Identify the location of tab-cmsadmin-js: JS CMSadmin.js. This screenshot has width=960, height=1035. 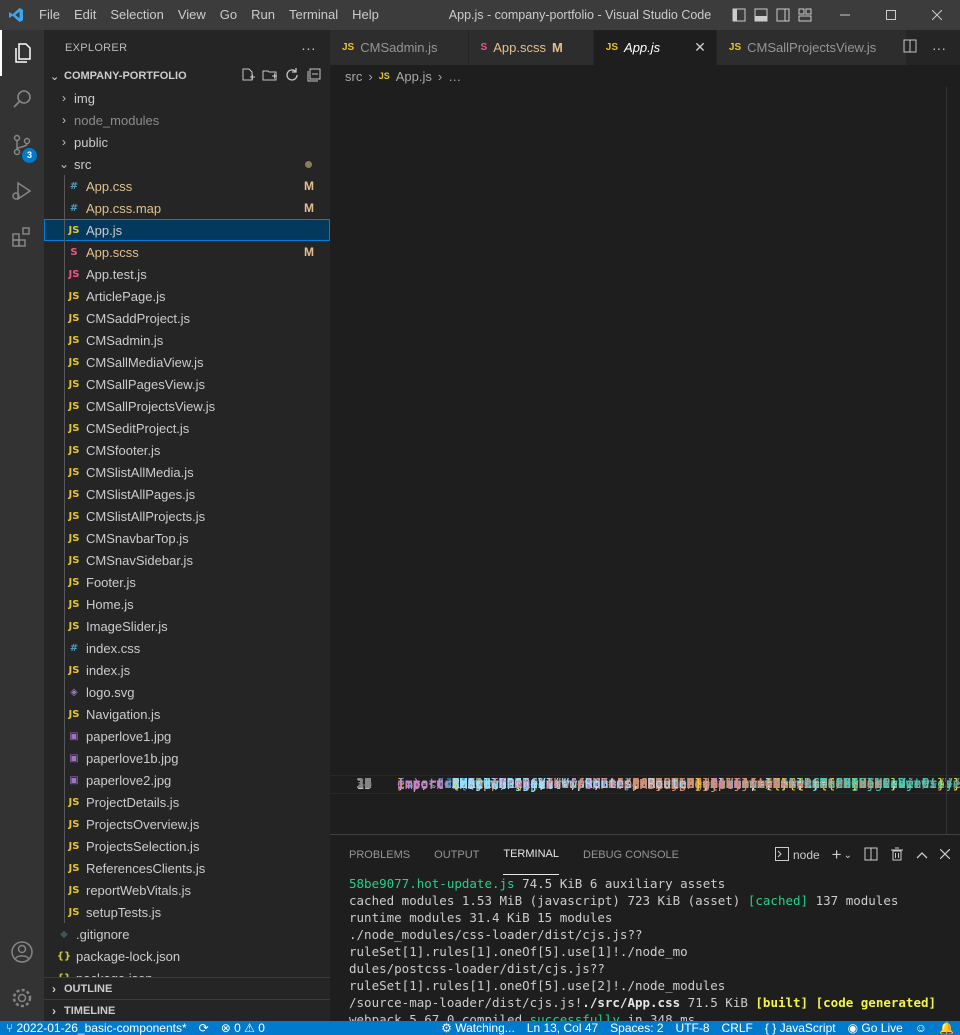
(399, 47).